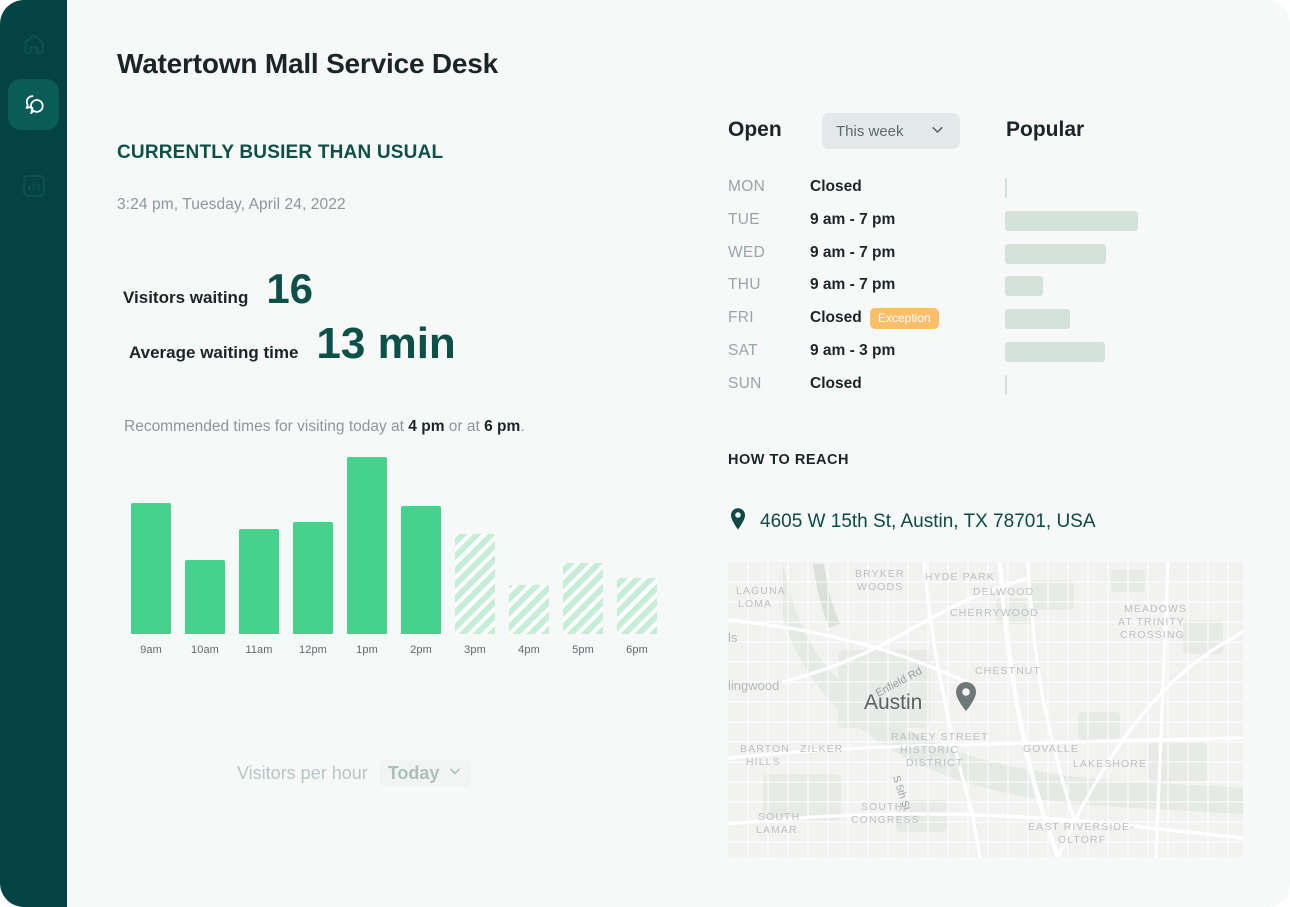 The height and width of the screenshot is (907, 1290). Describe the element at coordinates (1151, 622) in the screenshot. I see `svg-text: AT TRINITY` at that location.